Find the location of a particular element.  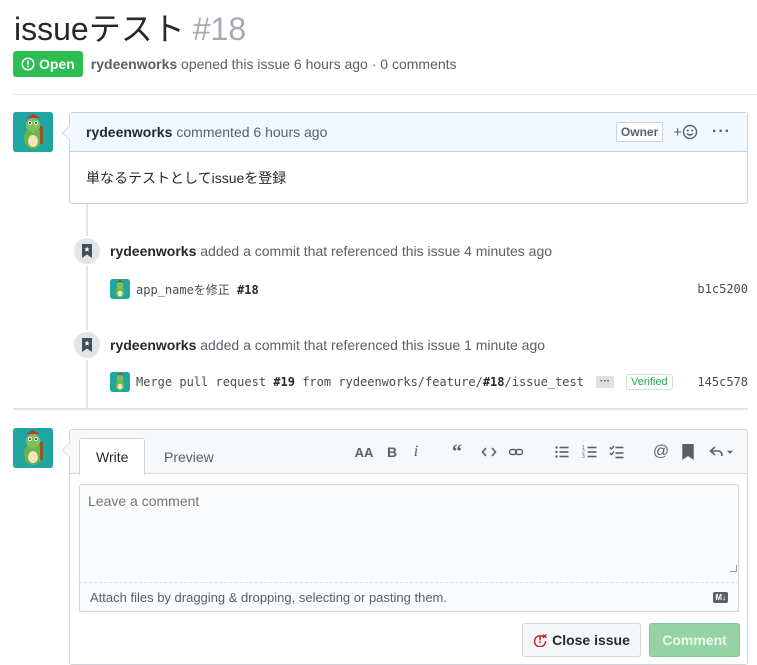

add-reaction-button: + is located at coordinates (685, 132).